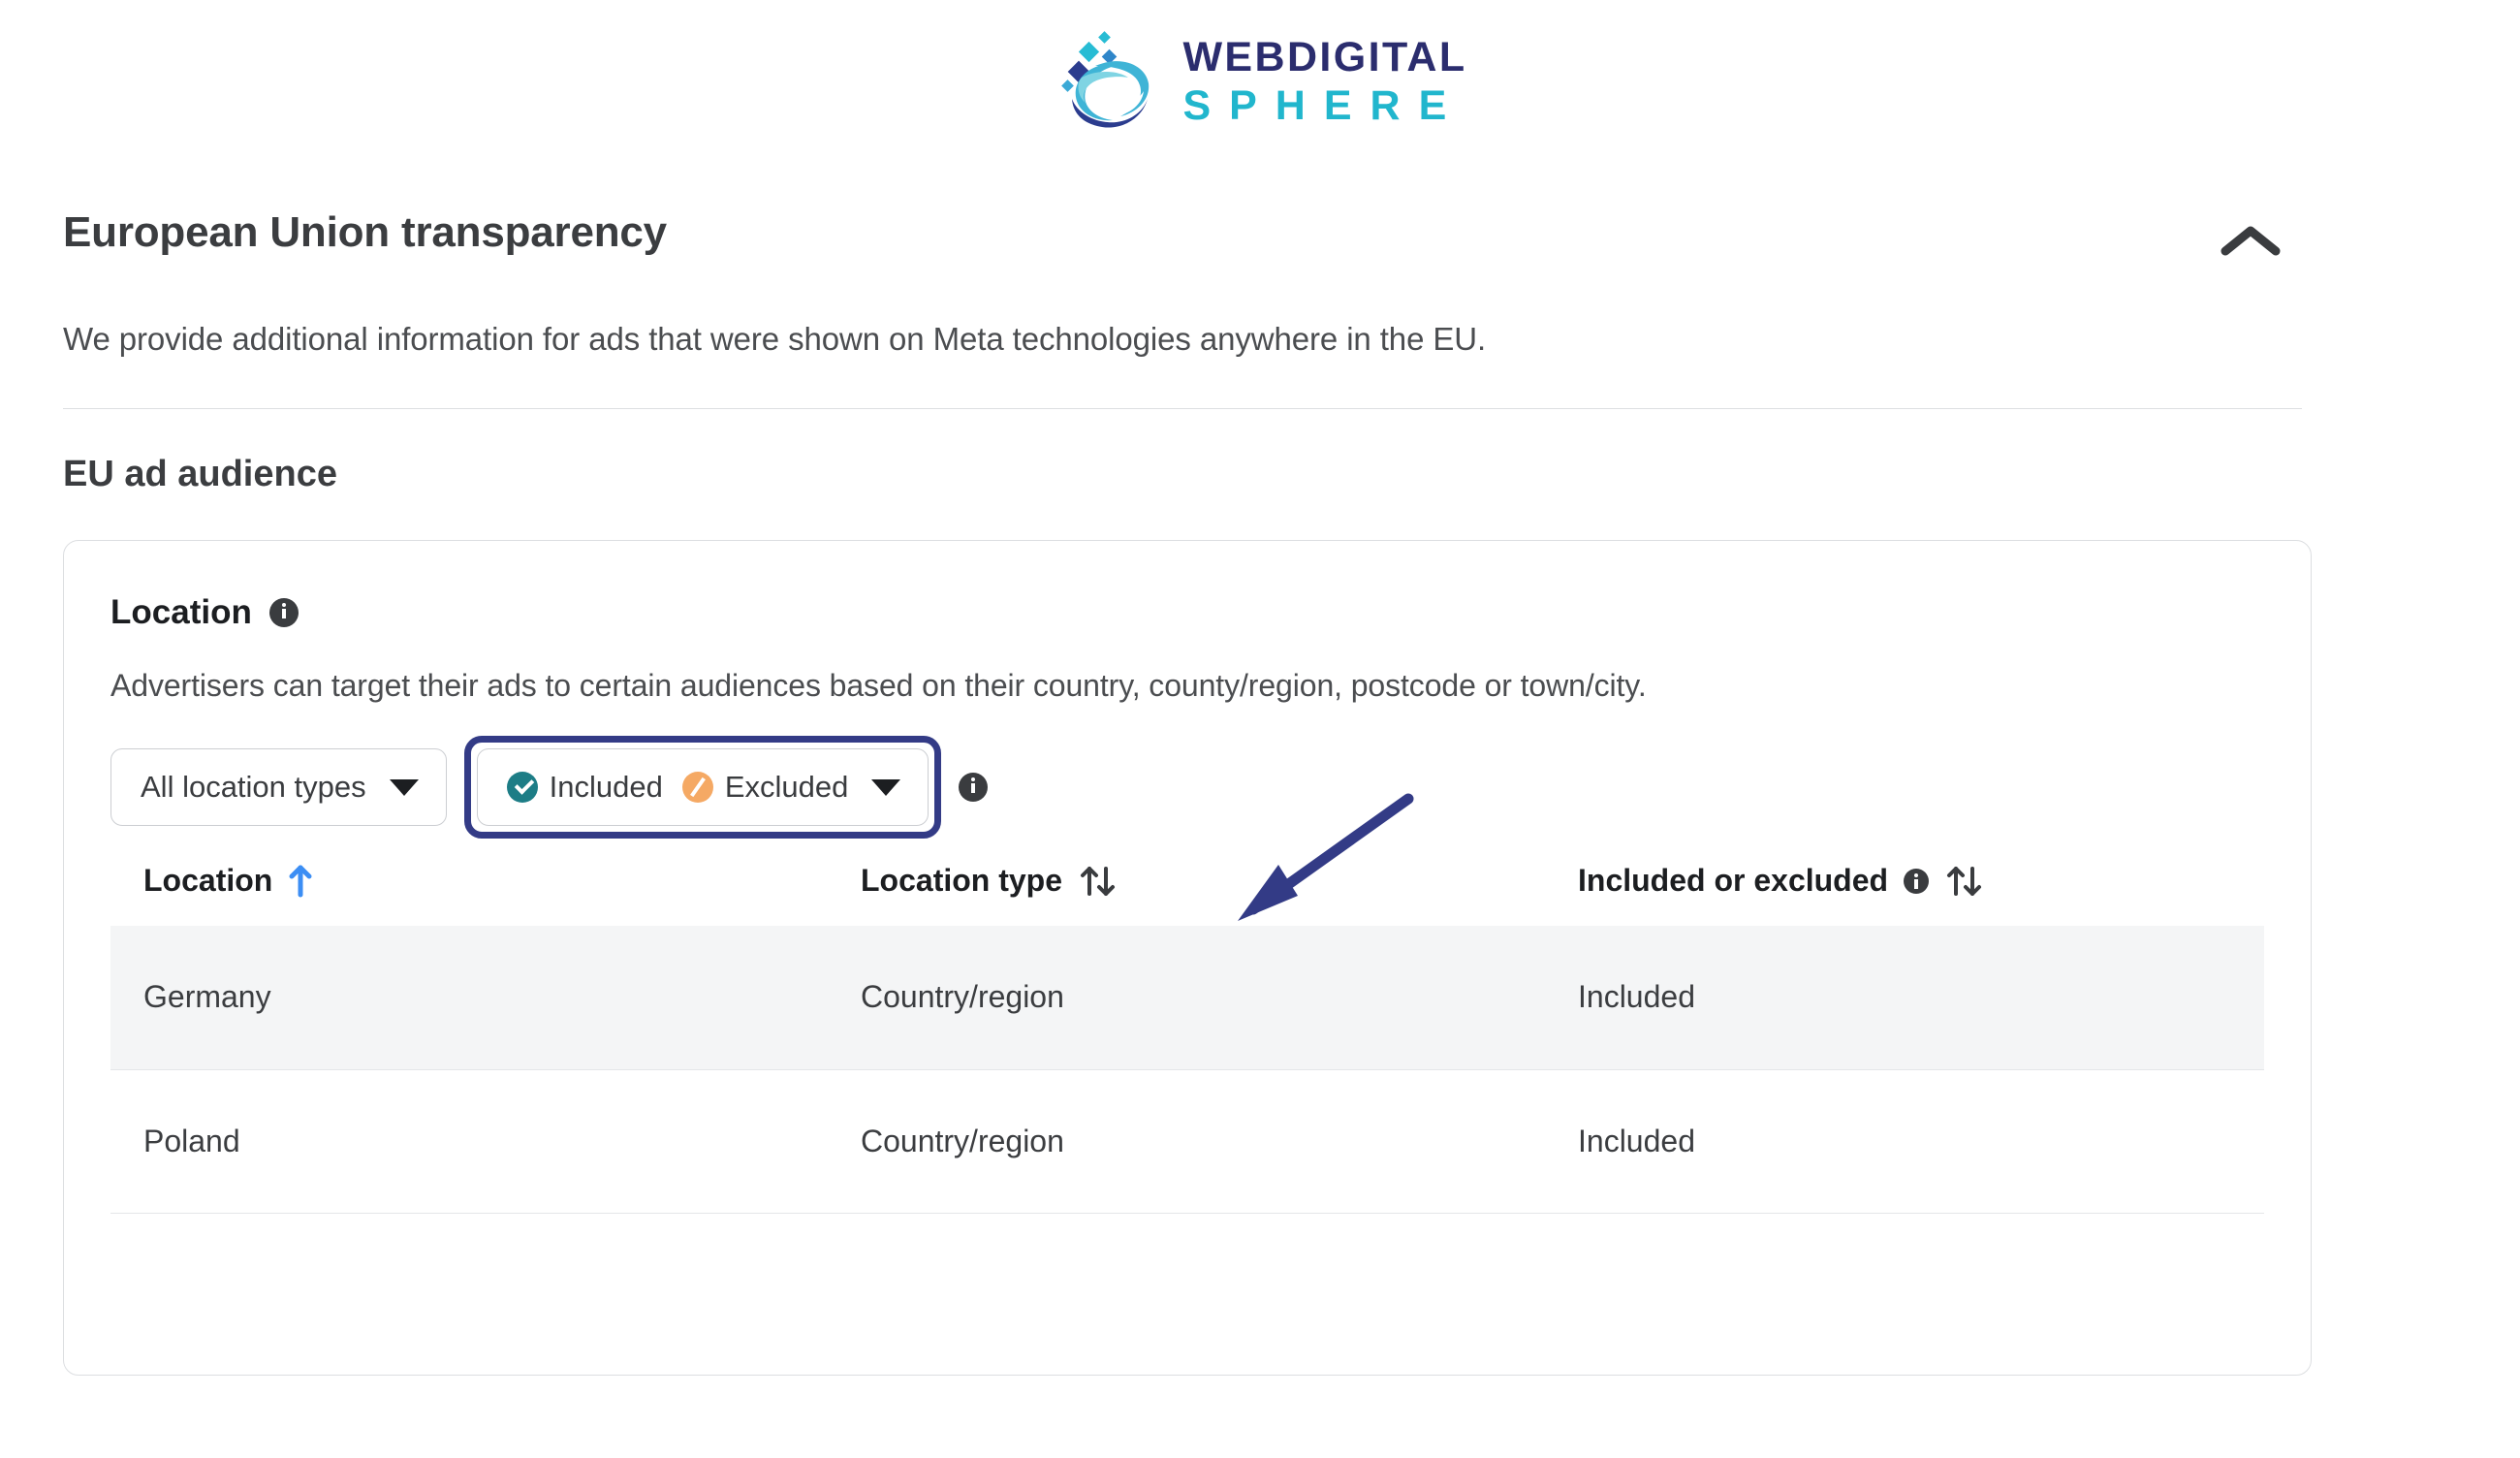  What do you see at coordinates (1106, 79) in the screenshot?
I see `globe-swoosh-logo-icon` at bounding box center [1106, 79].